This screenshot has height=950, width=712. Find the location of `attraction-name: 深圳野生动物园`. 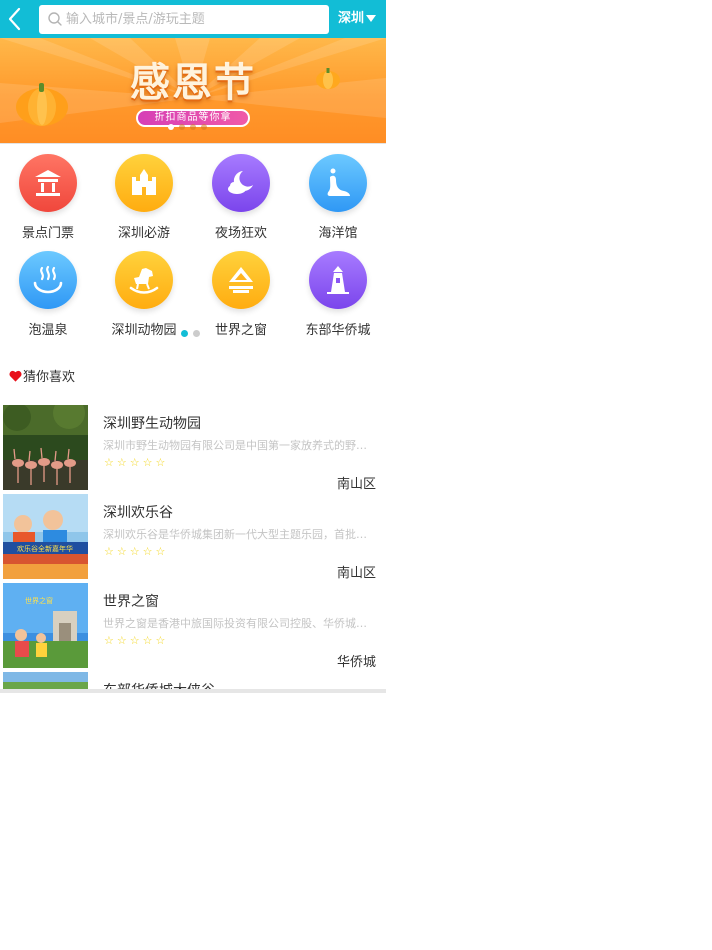

attraction-name: 深圳野生动物园 is located at coordinates (152, 424).